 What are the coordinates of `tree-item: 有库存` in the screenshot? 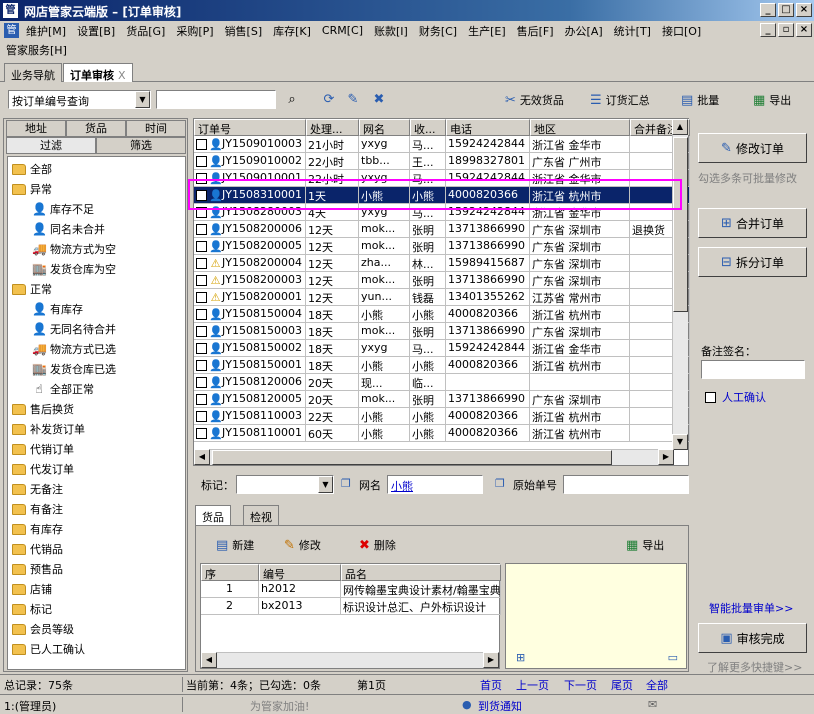 It's located at (37, 529).